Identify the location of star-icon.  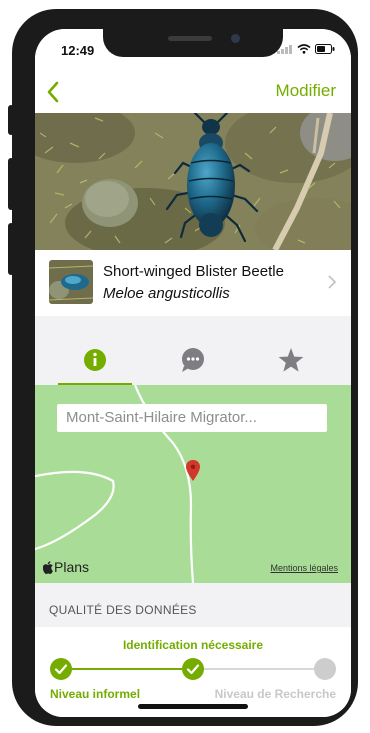
(291, 360).